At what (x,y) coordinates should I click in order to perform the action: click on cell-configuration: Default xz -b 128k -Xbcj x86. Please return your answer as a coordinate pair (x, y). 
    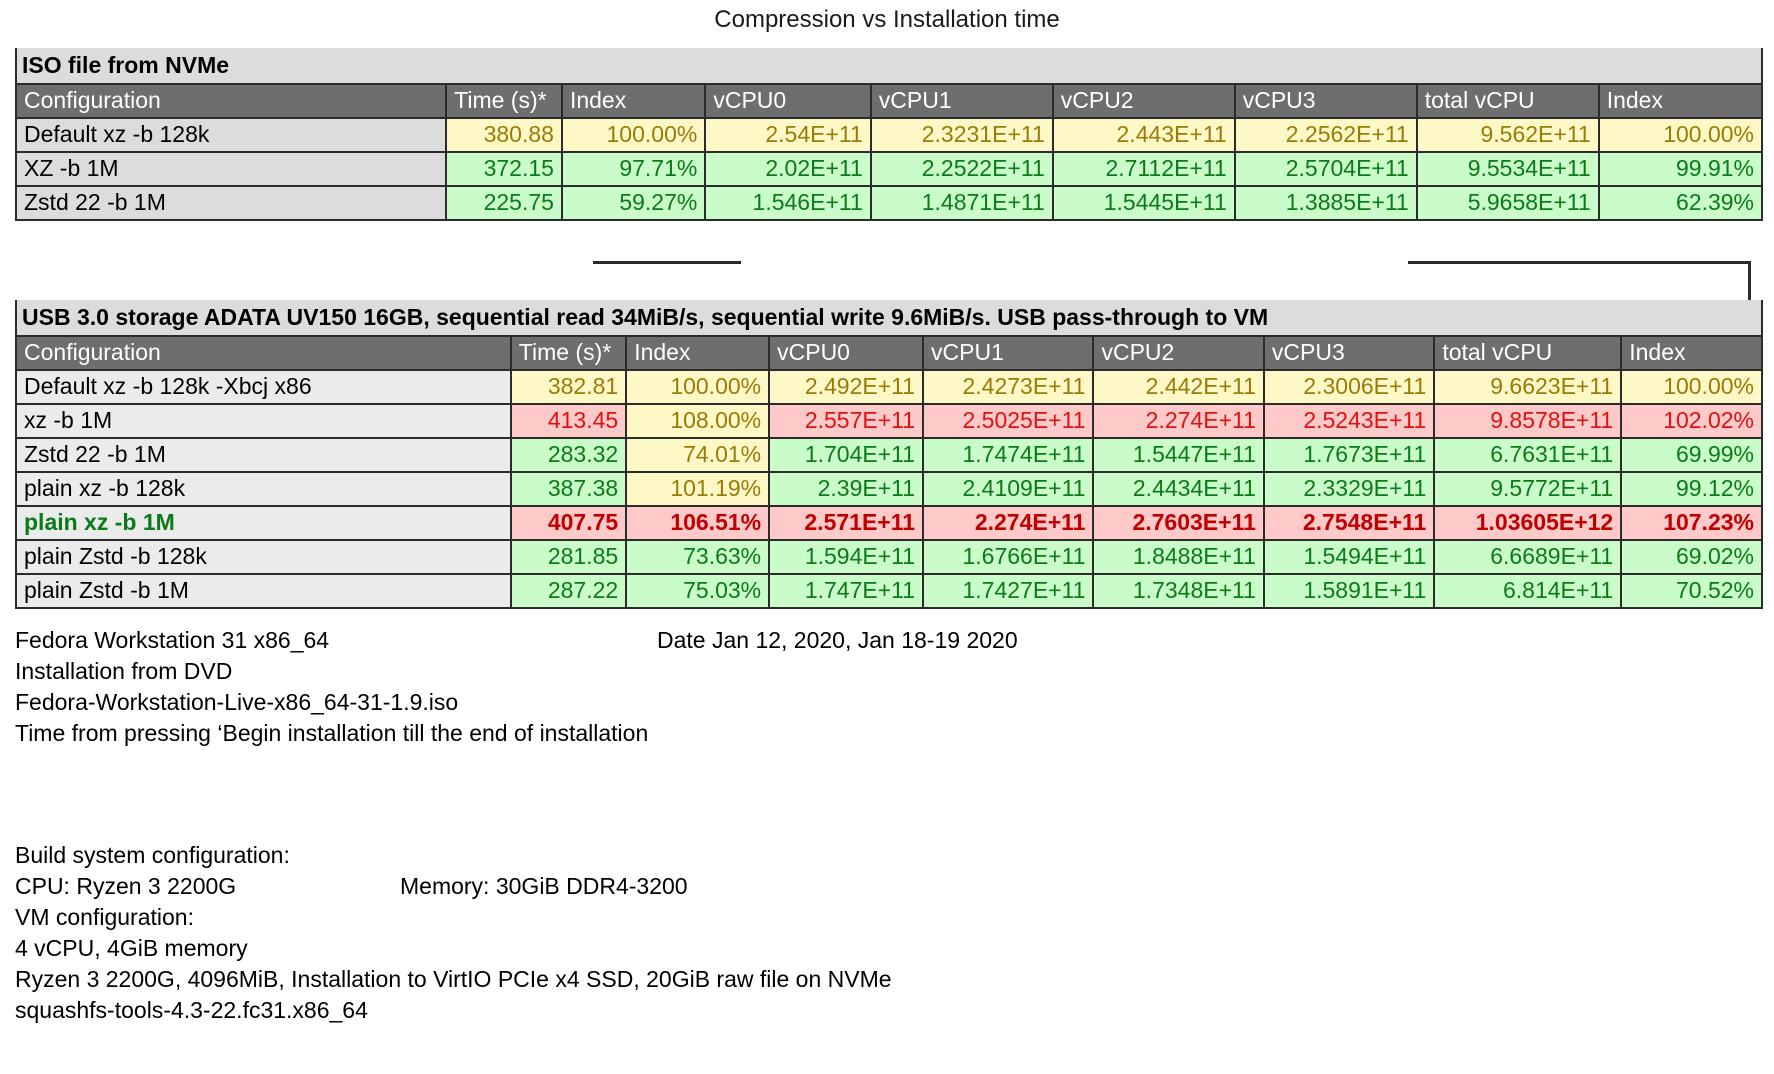
    Looking at the image, I should click on (263, 387).